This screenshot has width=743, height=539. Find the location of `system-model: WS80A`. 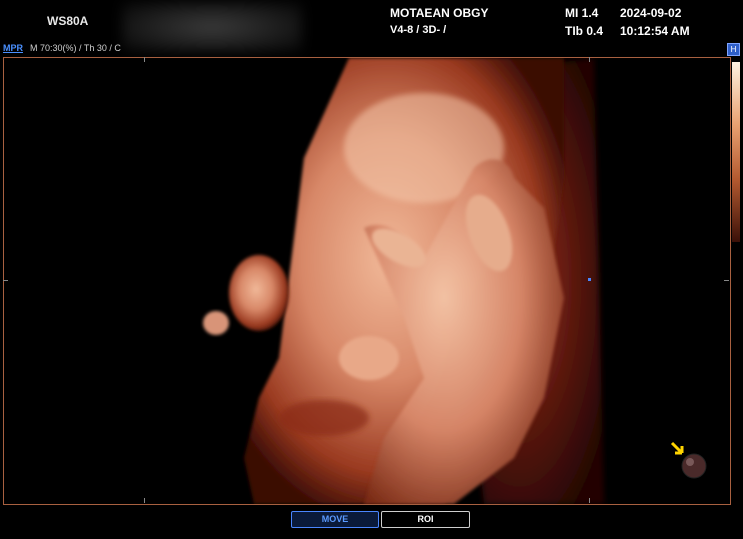

system-model: WS80A is located at coordinates (68, 21).